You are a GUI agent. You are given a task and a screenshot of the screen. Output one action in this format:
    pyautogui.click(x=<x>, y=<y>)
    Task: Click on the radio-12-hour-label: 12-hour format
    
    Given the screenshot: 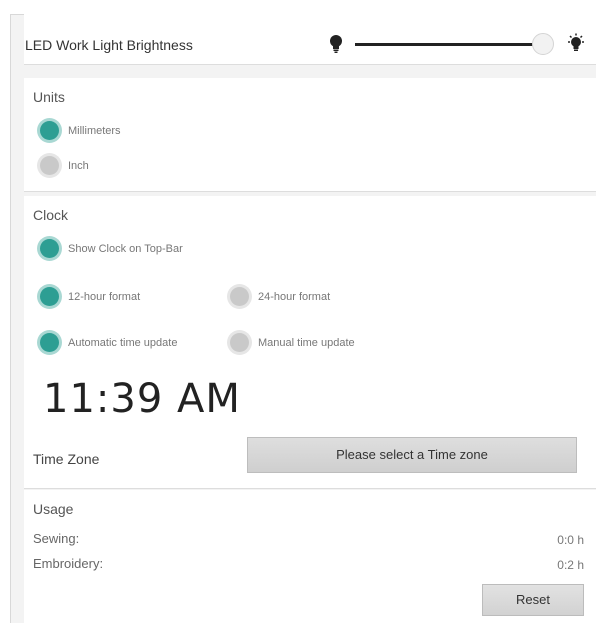 What is the action you would take?
    pyautogui.click(x=104, y=297)
    